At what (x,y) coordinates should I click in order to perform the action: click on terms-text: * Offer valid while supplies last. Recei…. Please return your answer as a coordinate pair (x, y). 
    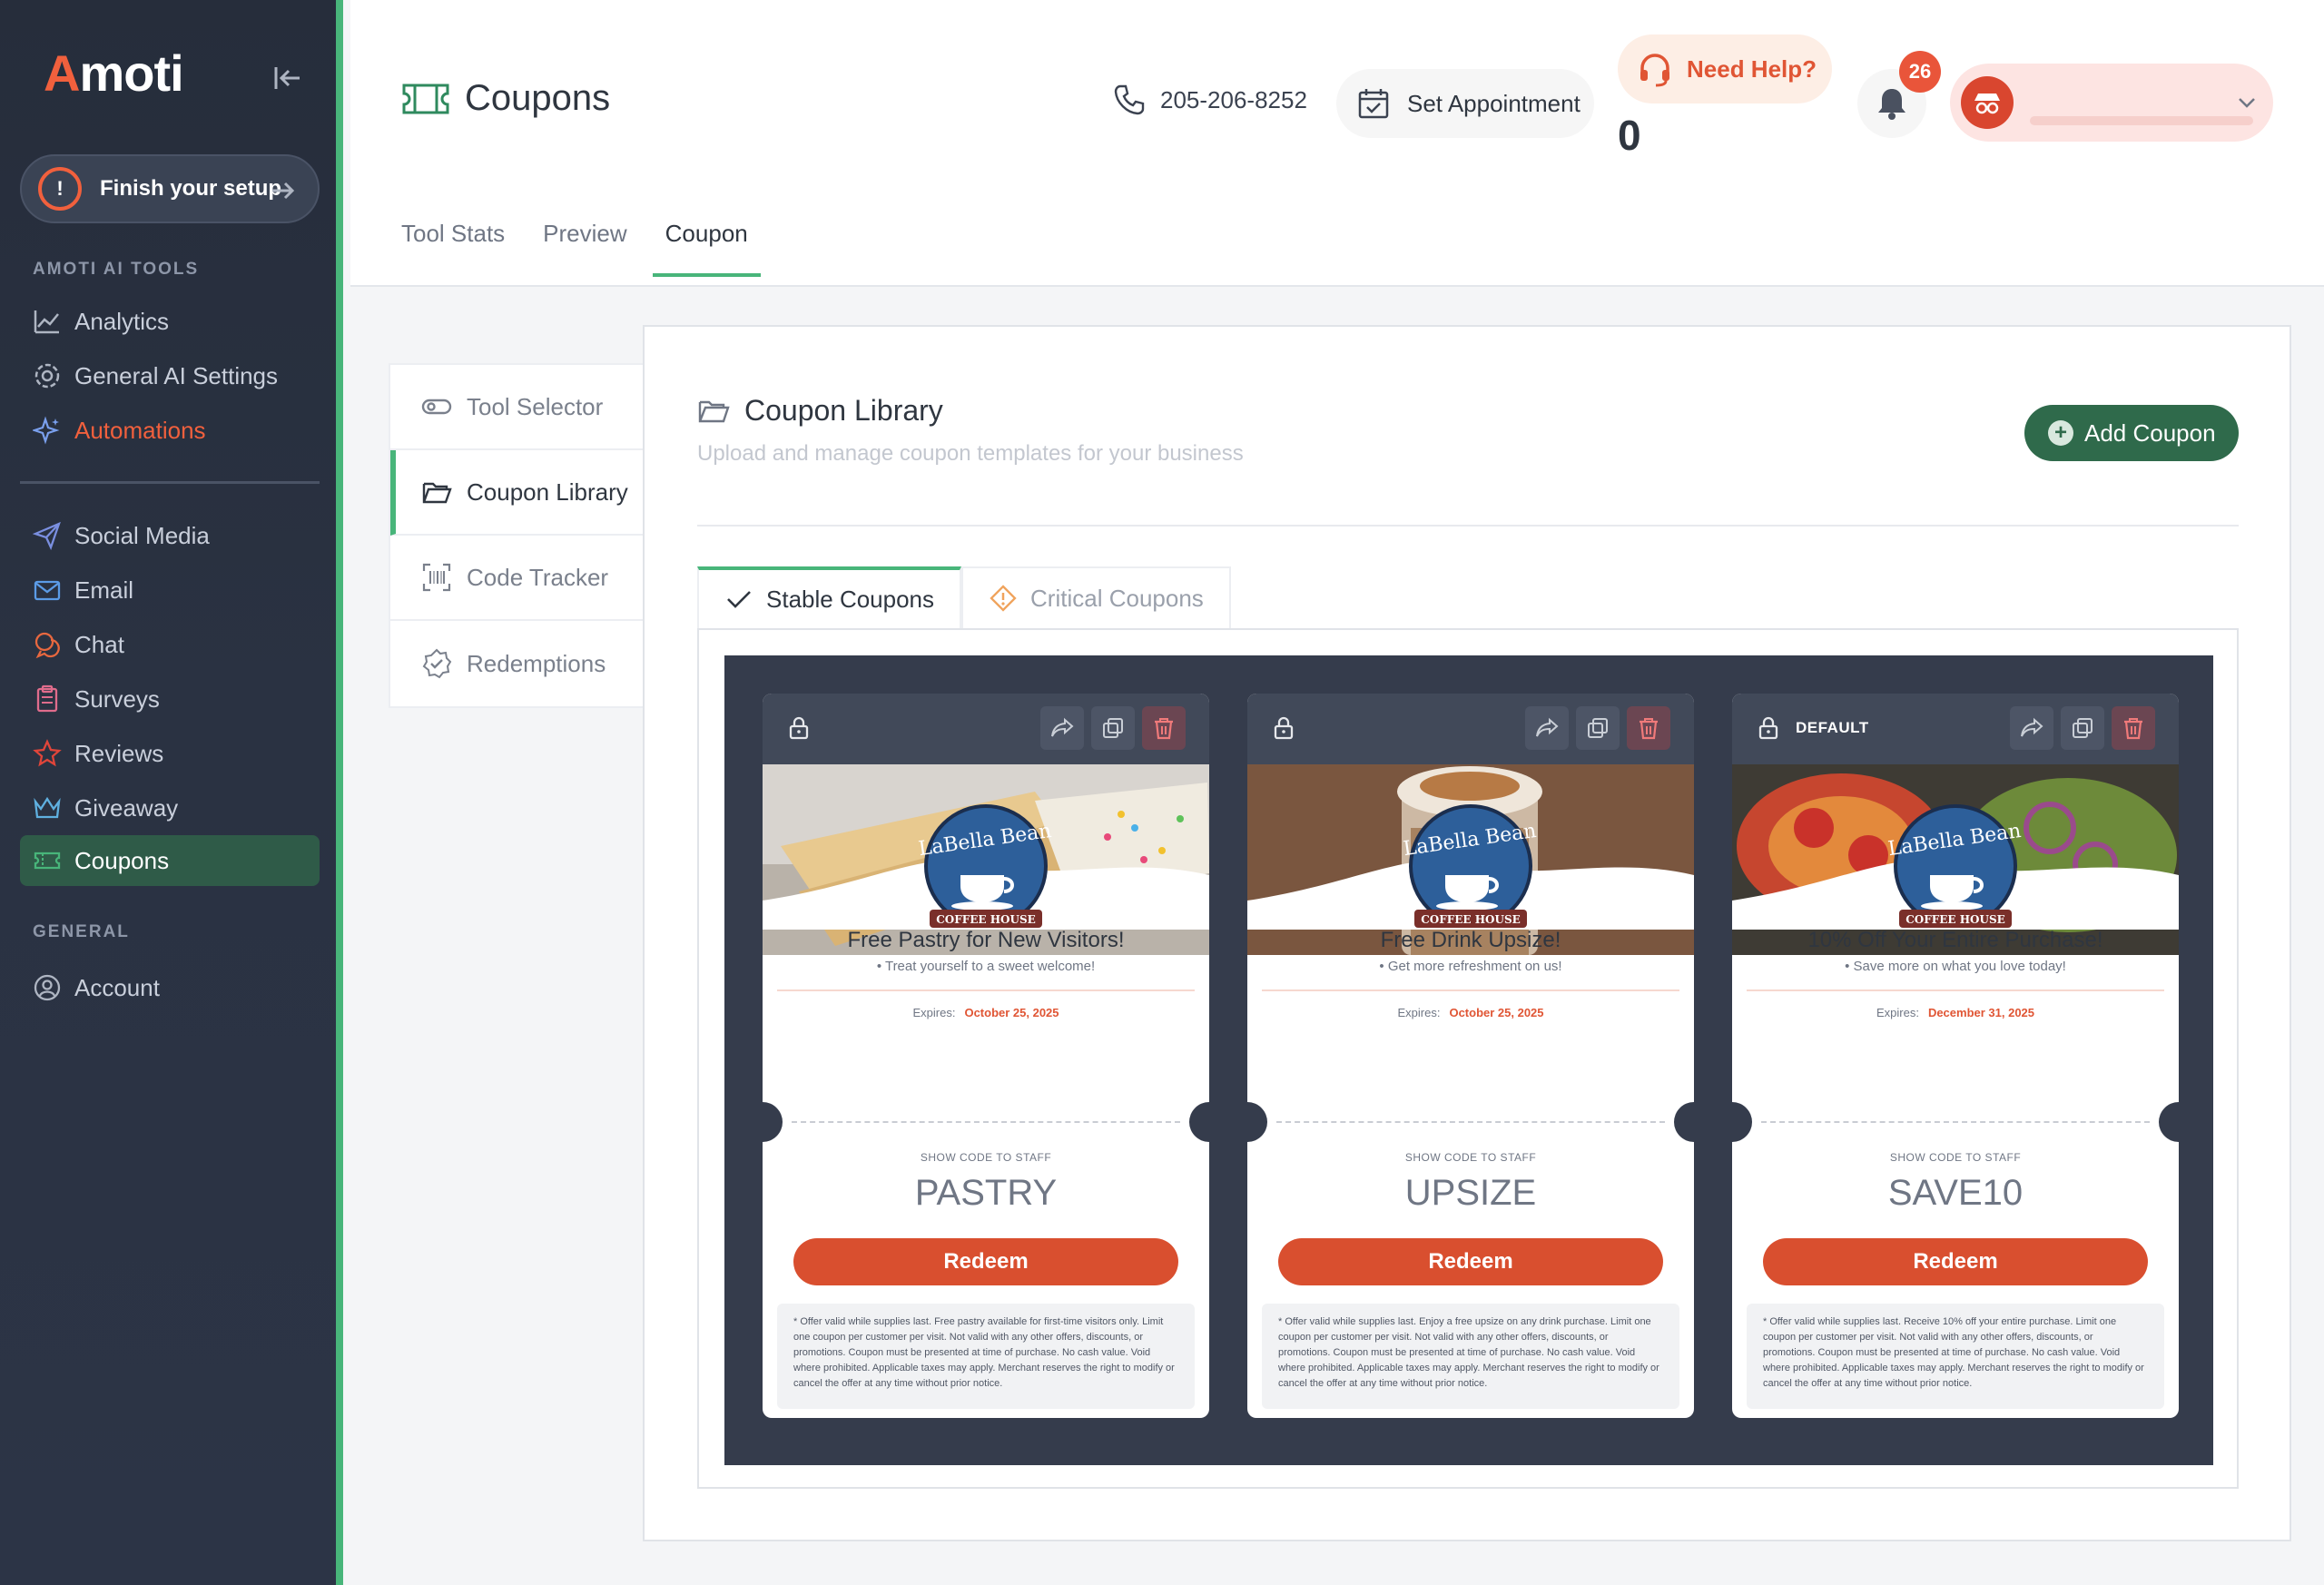
    Looking at the image, I should click on (1955, 1356).